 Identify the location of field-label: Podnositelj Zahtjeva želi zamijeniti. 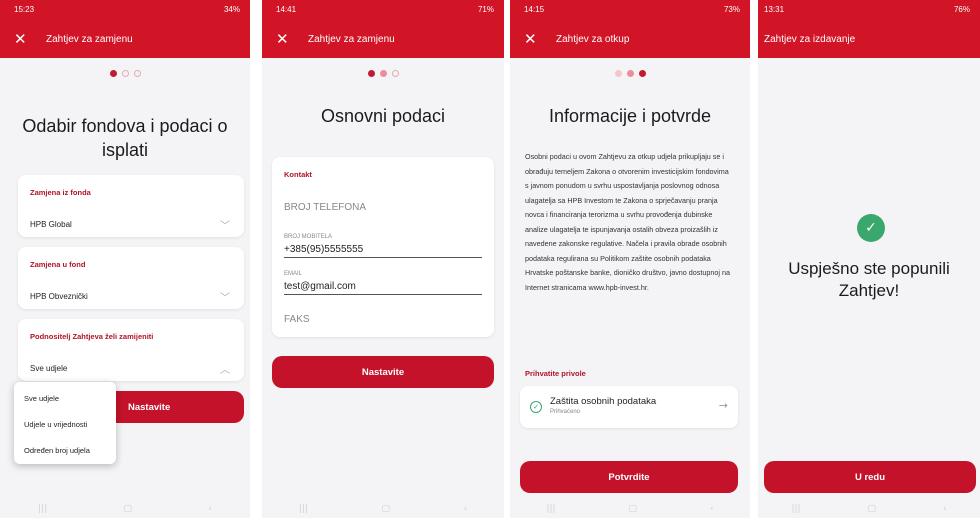
(92, 336).